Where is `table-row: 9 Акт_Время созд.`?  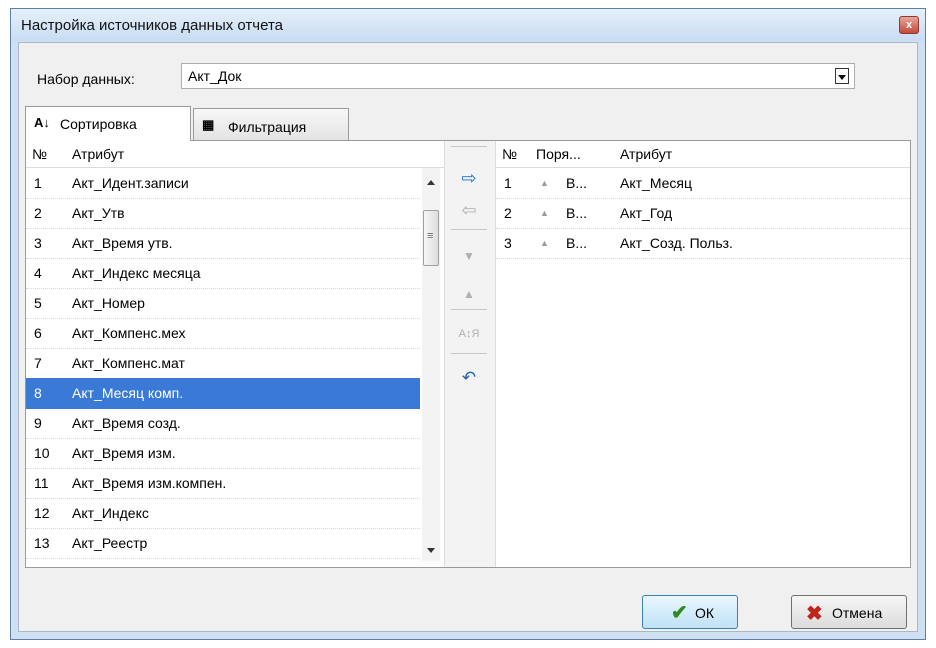 table-row: 9 Акт_Время созд. is located at coordinates (223, 423).